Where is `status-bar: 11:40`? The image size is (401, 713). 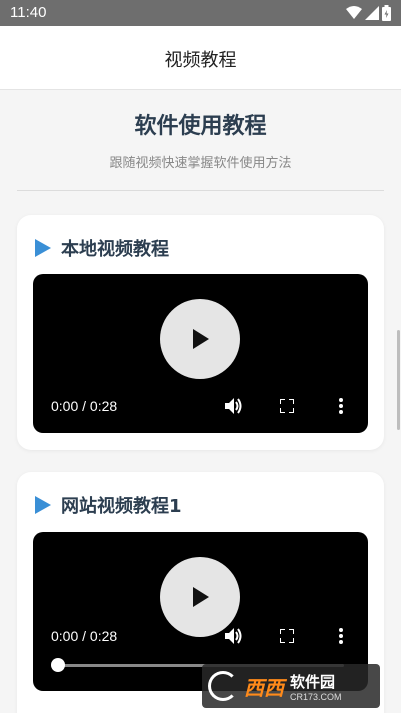 status-bar: 11:40 is located at coordinates (200, 13).